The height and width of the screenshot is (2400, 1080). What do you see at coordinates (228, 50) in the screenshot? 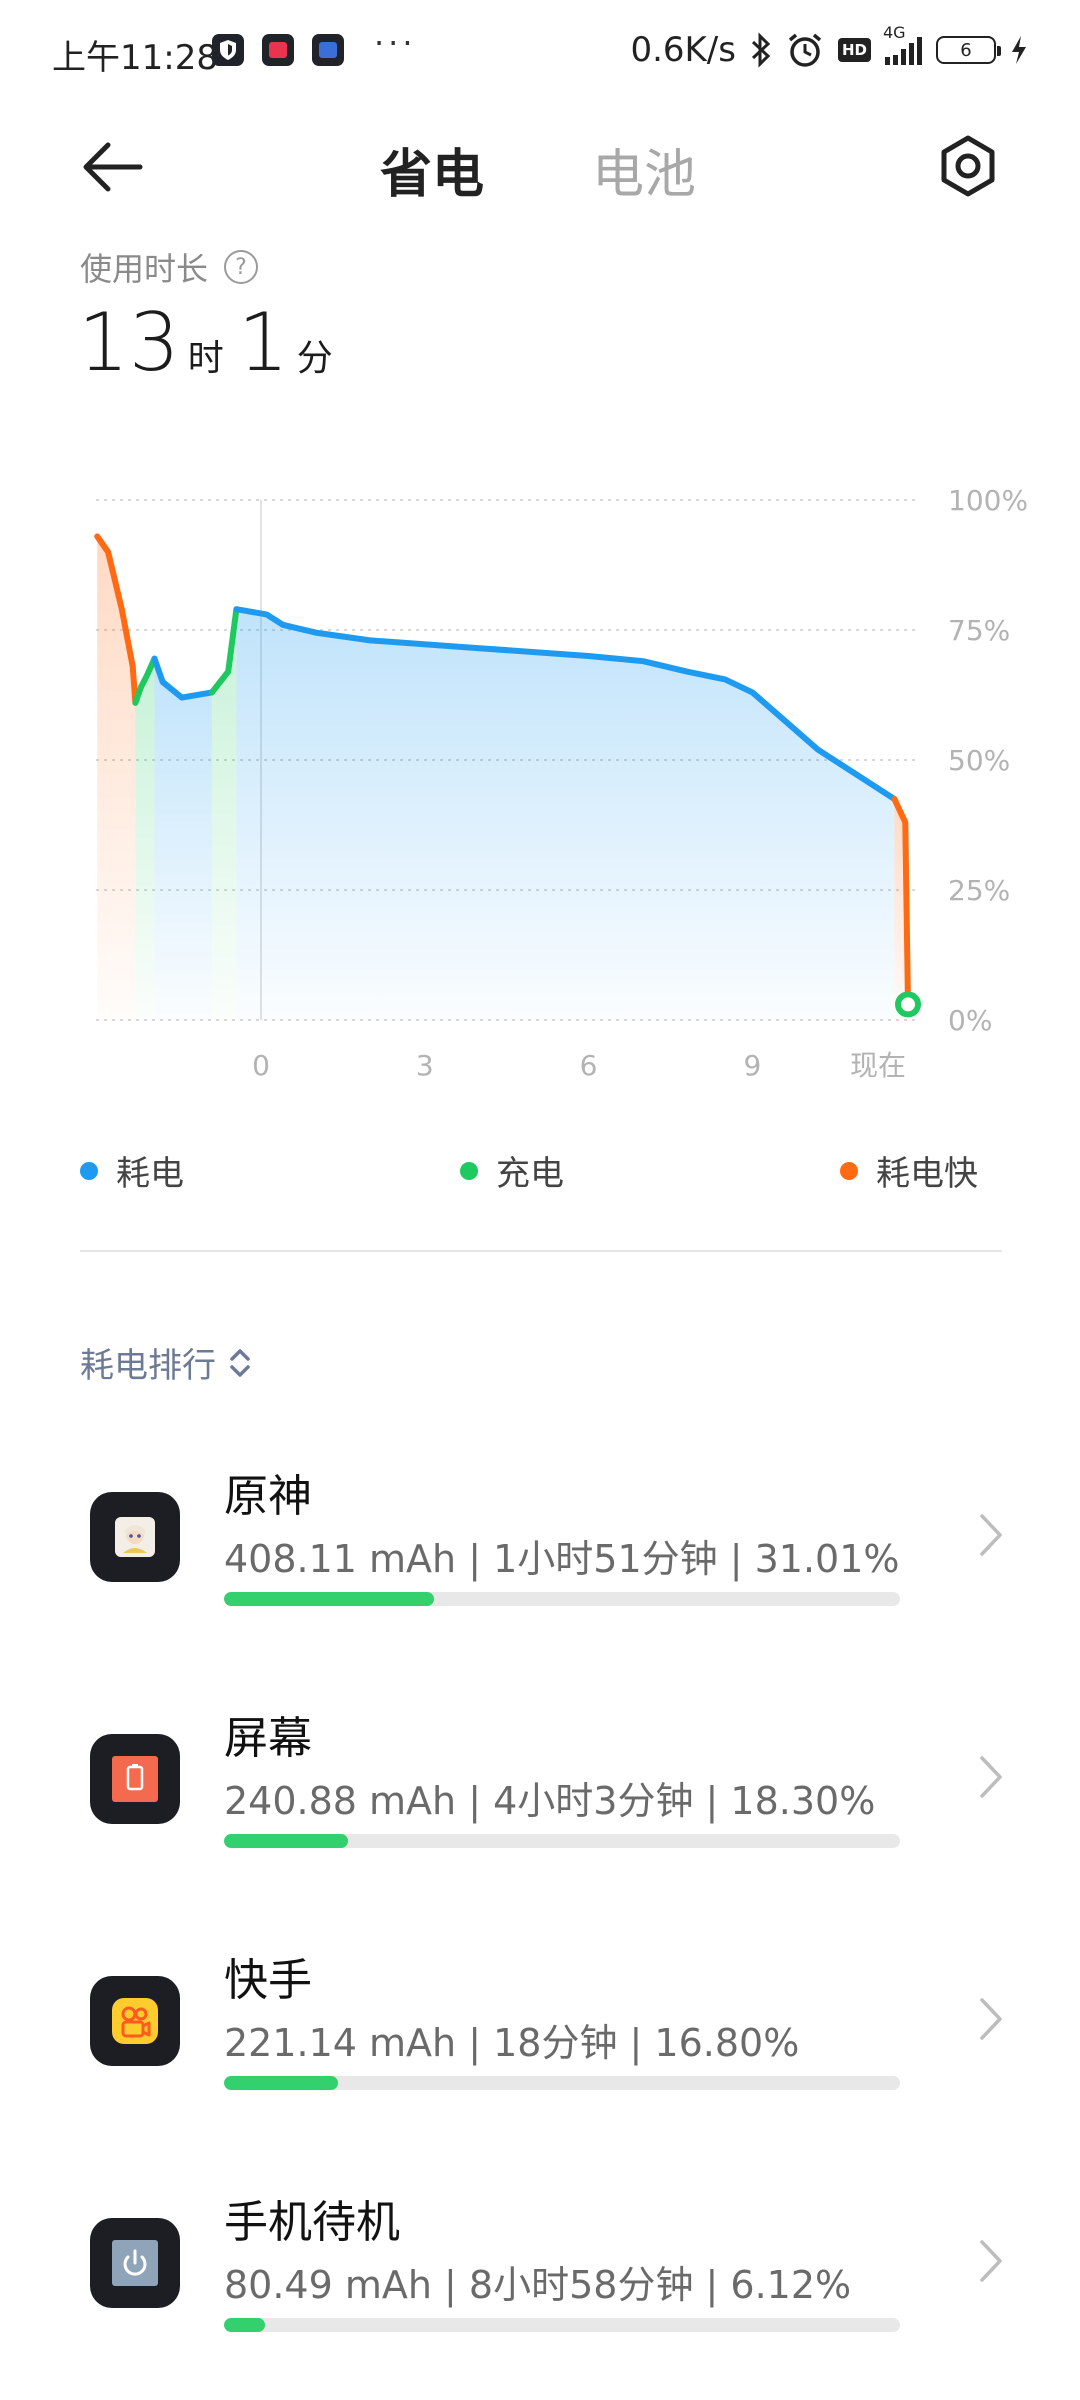
I see `shield-app-icon` at bounding box center [228, 50].